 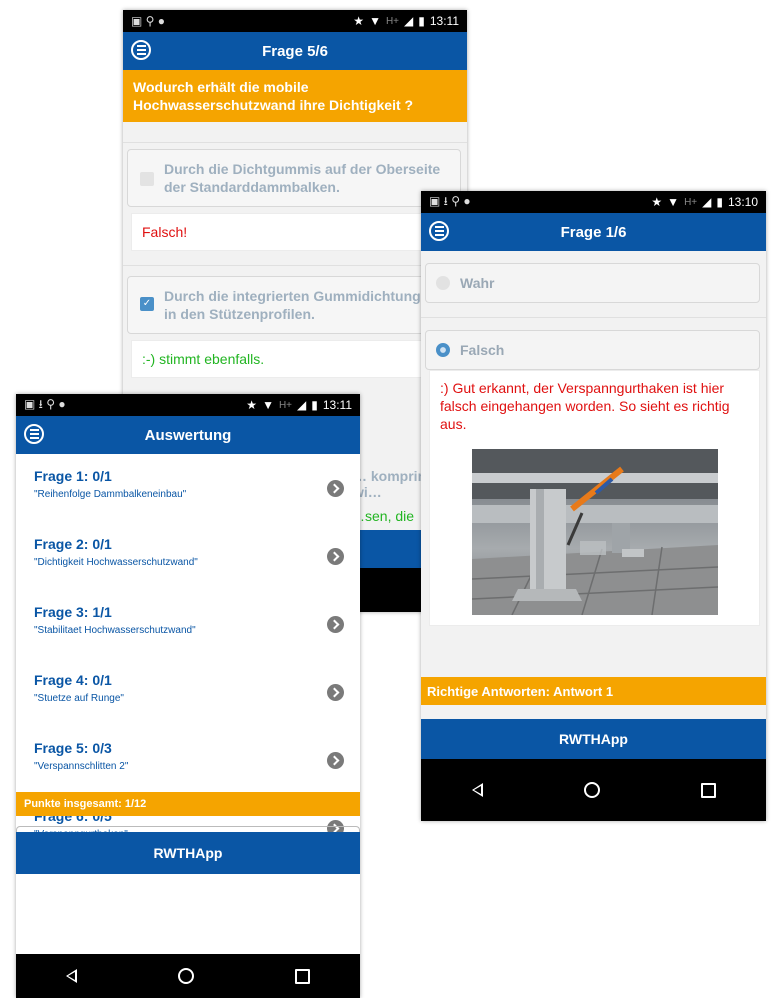 What do you see at coordinates (147, 304) in the screenshot?
I see `checkbox-checked-icon: ✓` at bounding box center [147, 304].